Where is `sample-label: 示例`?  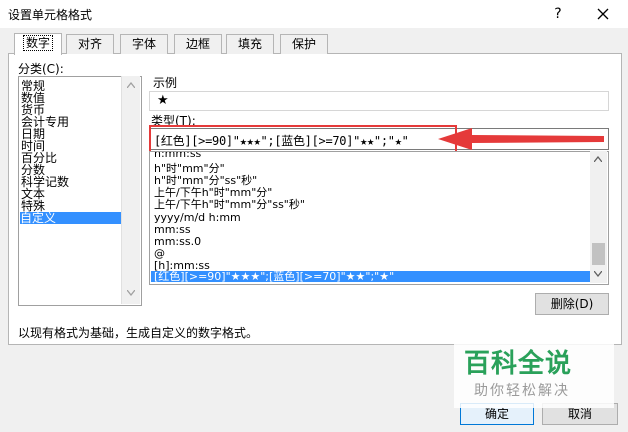 sample-label: 示例 is located at coordinates (165, 83).